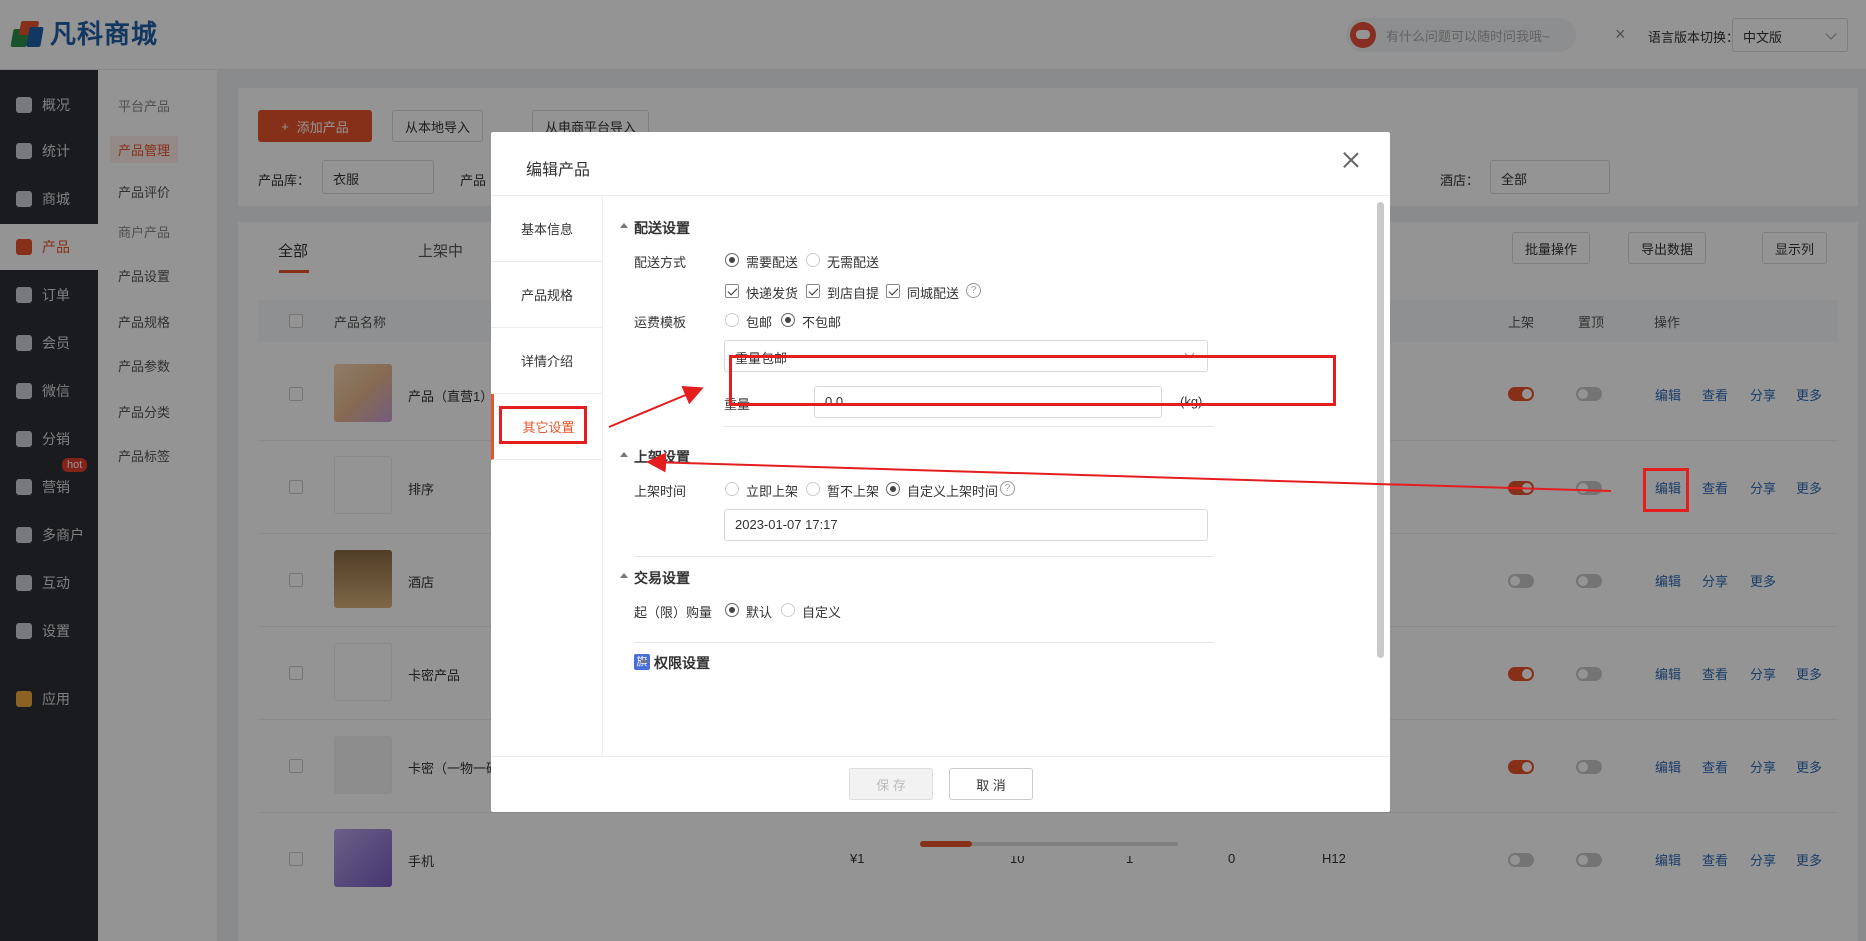 This screenshot has width=1866, height=941. Describe the element at coordinates (656, 406) in the screenshot. I see `arrow-to-template` at that location.